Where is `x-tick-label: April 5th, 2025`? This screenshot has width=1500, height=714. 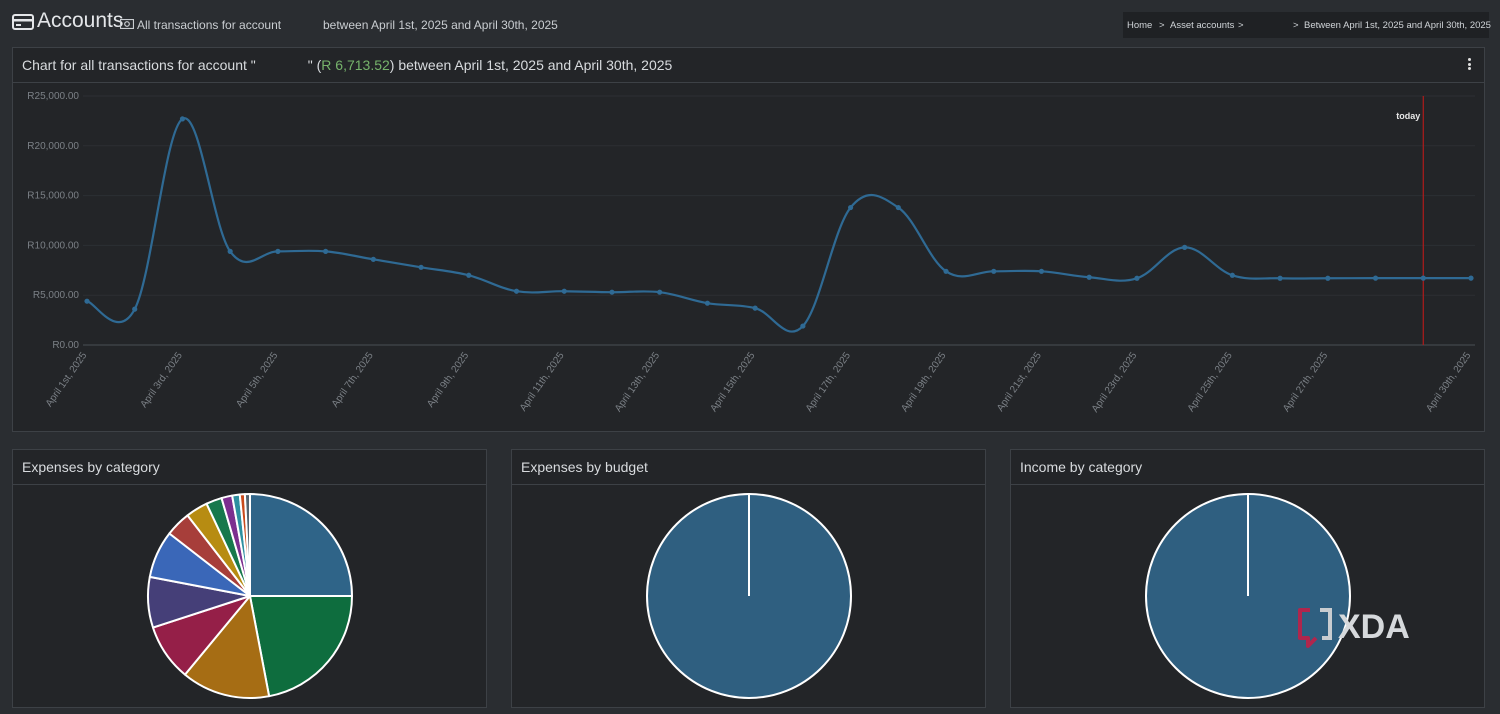 x-tick-label: April 5th, 2025 is located at coordinates (257, 379).